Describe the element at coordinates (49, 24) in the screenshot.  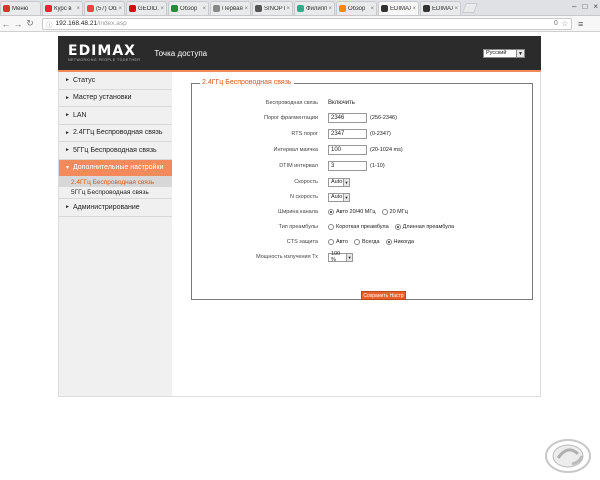
I see `page-info-icon: ⓘ` at that location.